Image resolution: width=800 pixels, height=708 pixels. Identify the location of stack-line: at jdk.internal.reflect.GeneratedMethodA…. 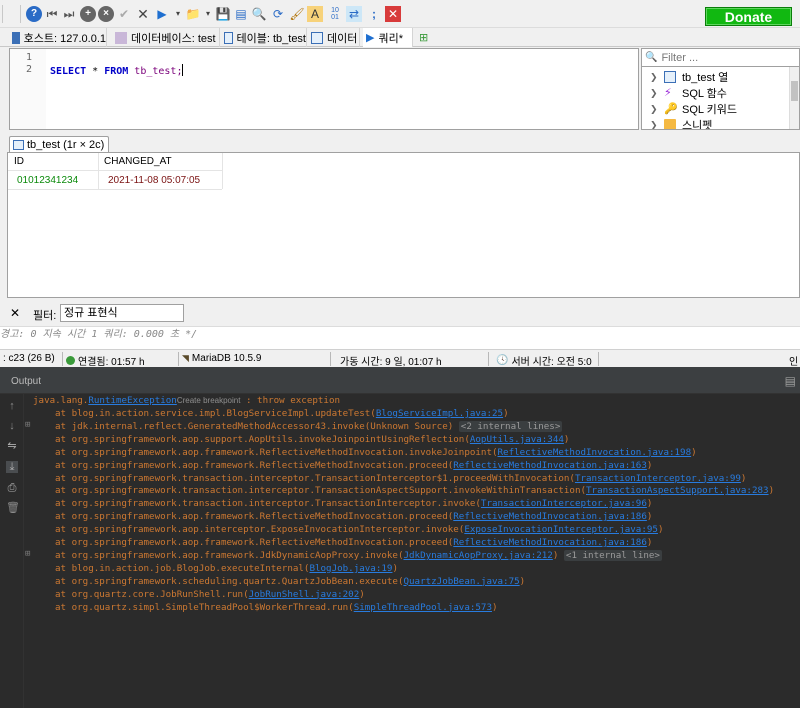
(309, 426).